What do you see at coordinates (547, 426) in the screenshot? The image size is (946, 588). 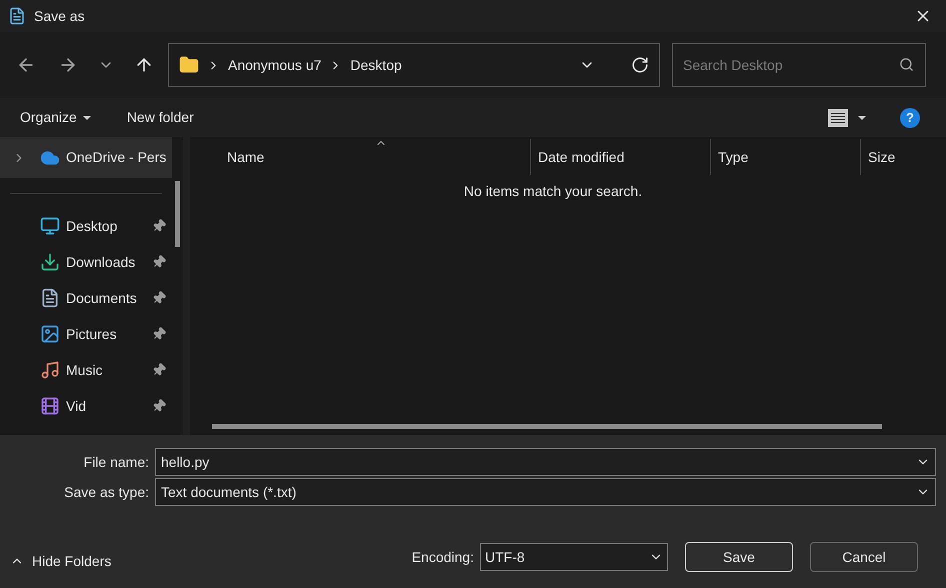 I see `horizontal-scrollbar` at bounding box center [547, 426].